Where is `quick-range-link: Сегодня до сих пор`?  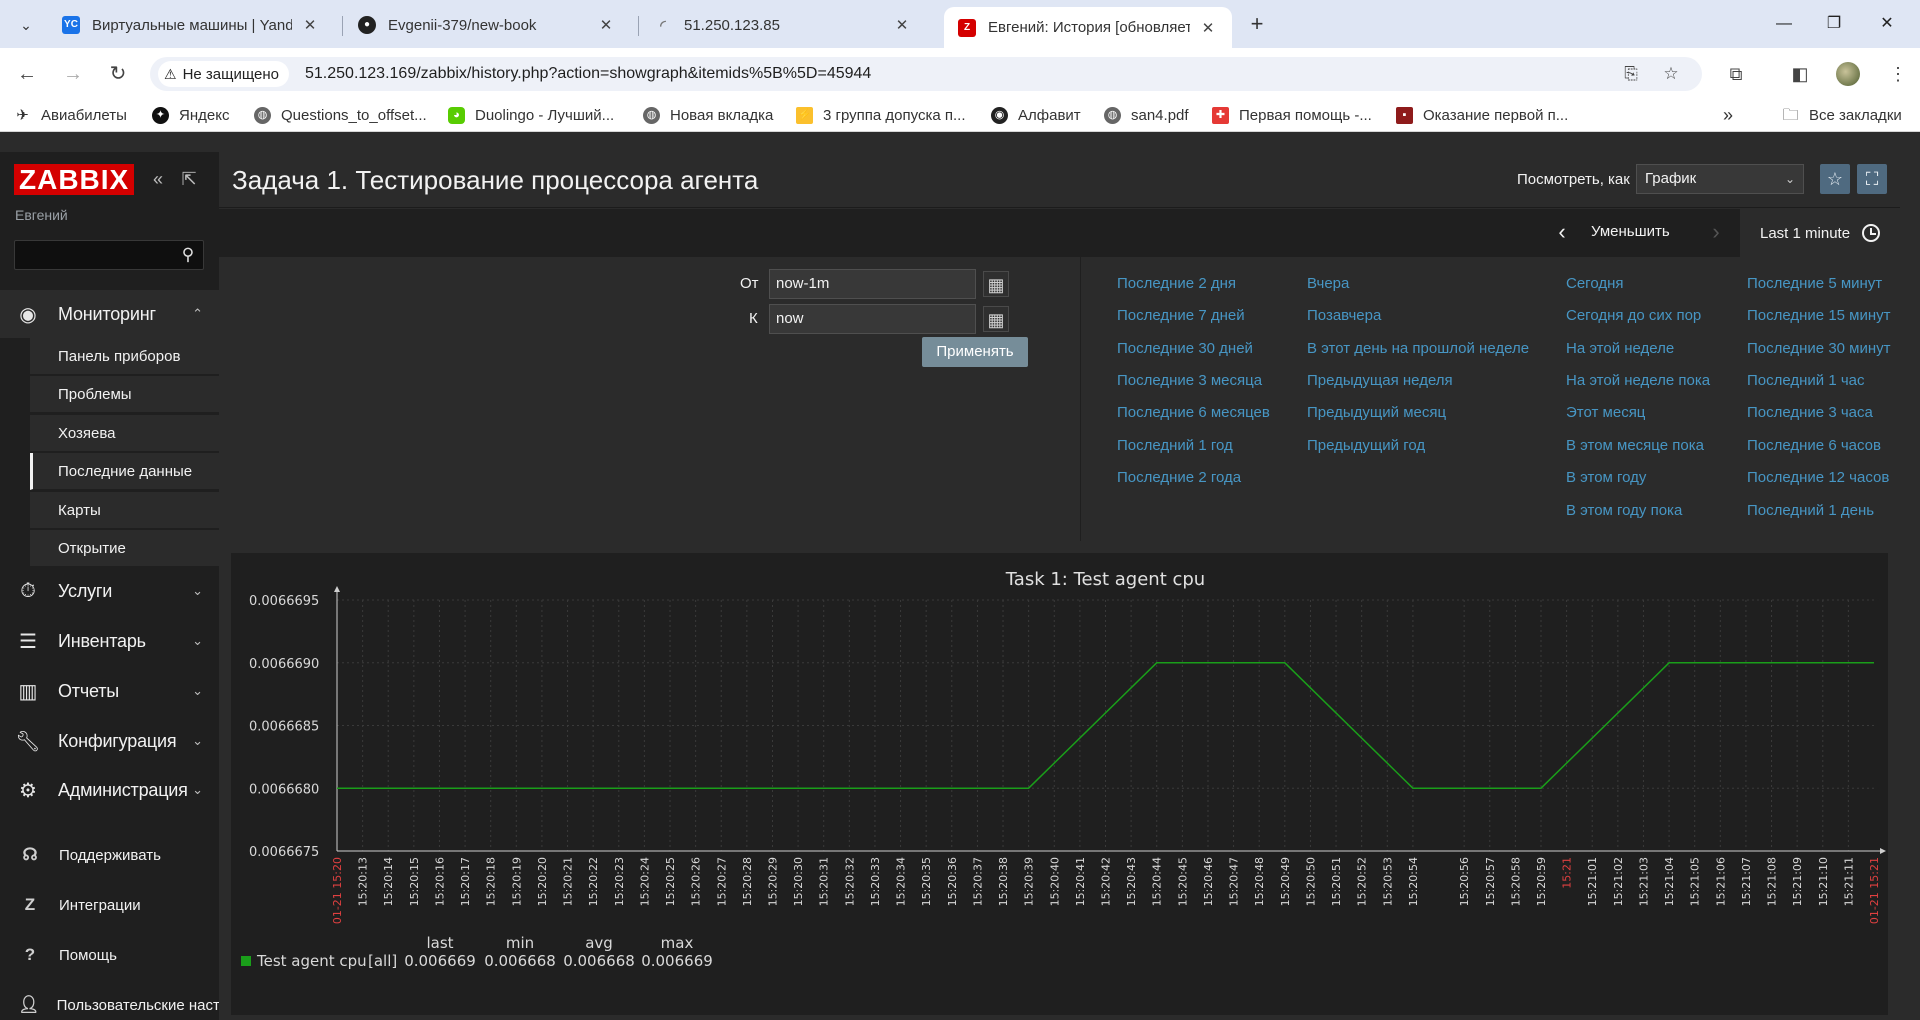 quick-range-link: Сегодня до сих пор is located at coordinates (1633, 315).